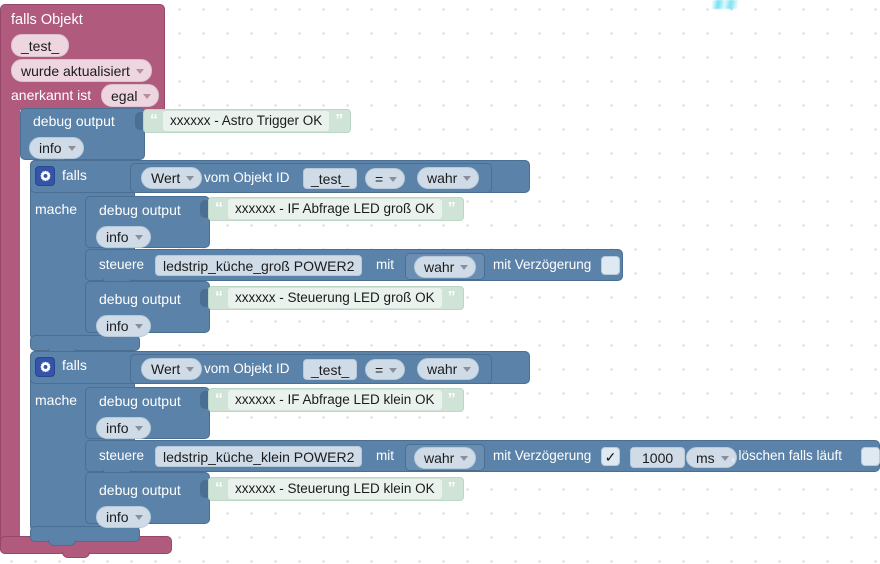 This screenshot has height=564, width=880. I want to click on debug-severity-dropdown-3: info, so click(123, 326).